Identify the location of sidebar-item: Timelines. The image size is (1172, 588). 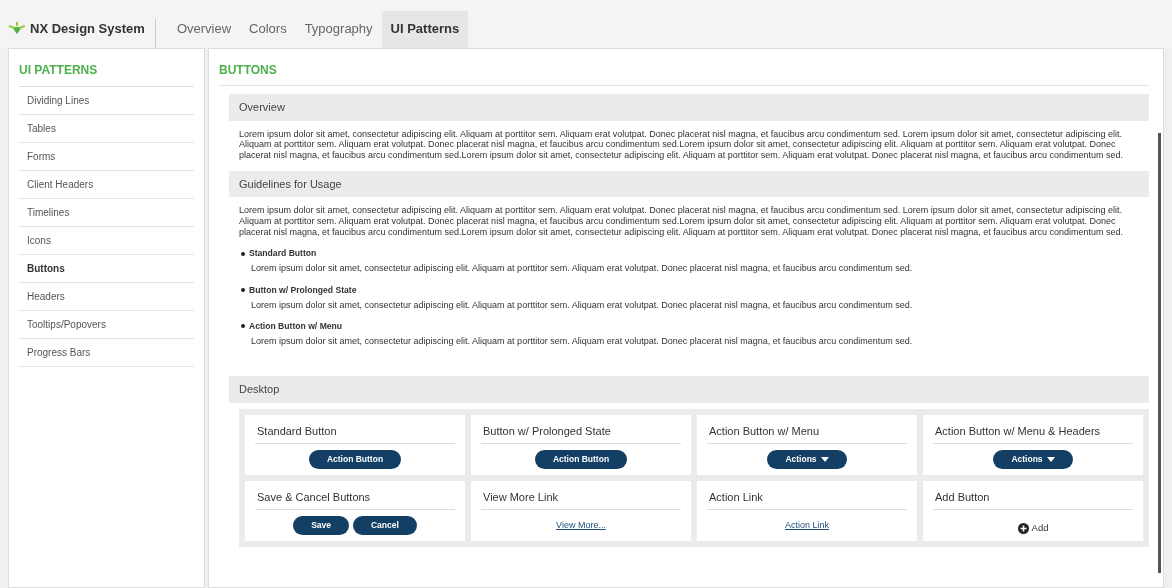
(106, 213).